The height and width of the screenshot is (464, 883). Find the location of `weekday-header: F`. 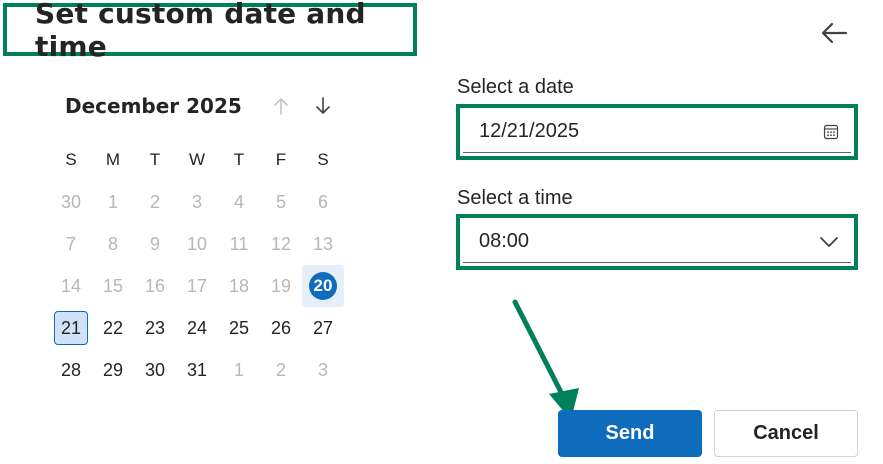

weekday-header: F is located at coordinates (281, 159).